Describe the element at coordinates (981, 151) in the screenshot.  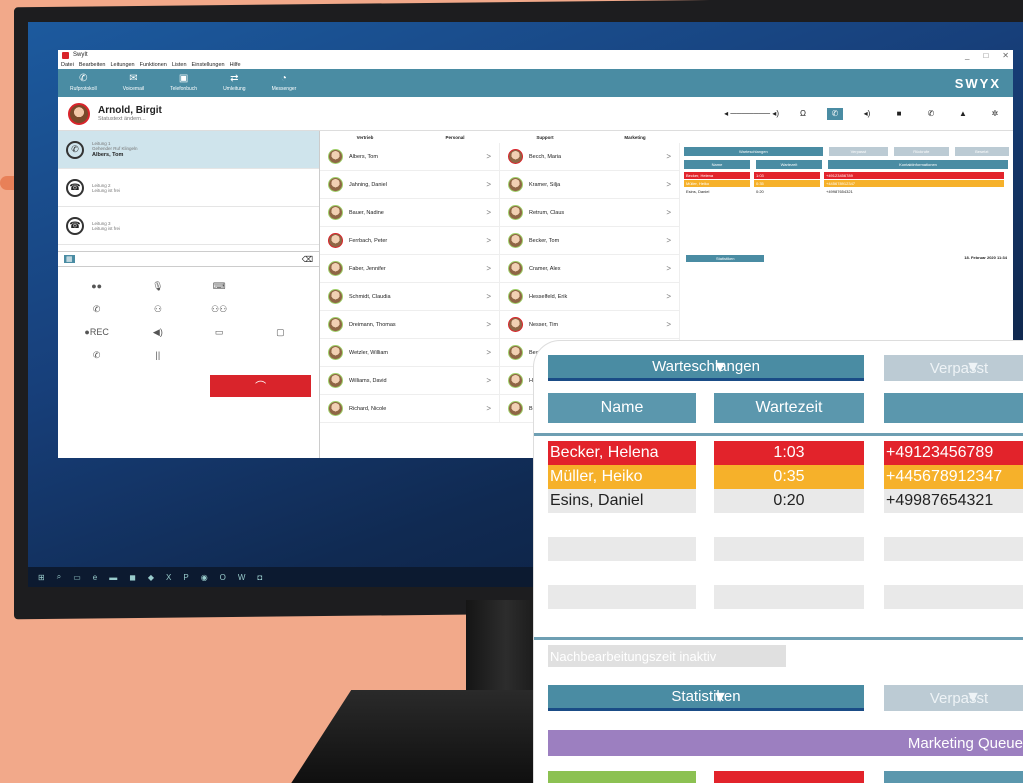
I see `mini-busy-header: Besetzt` at that location.